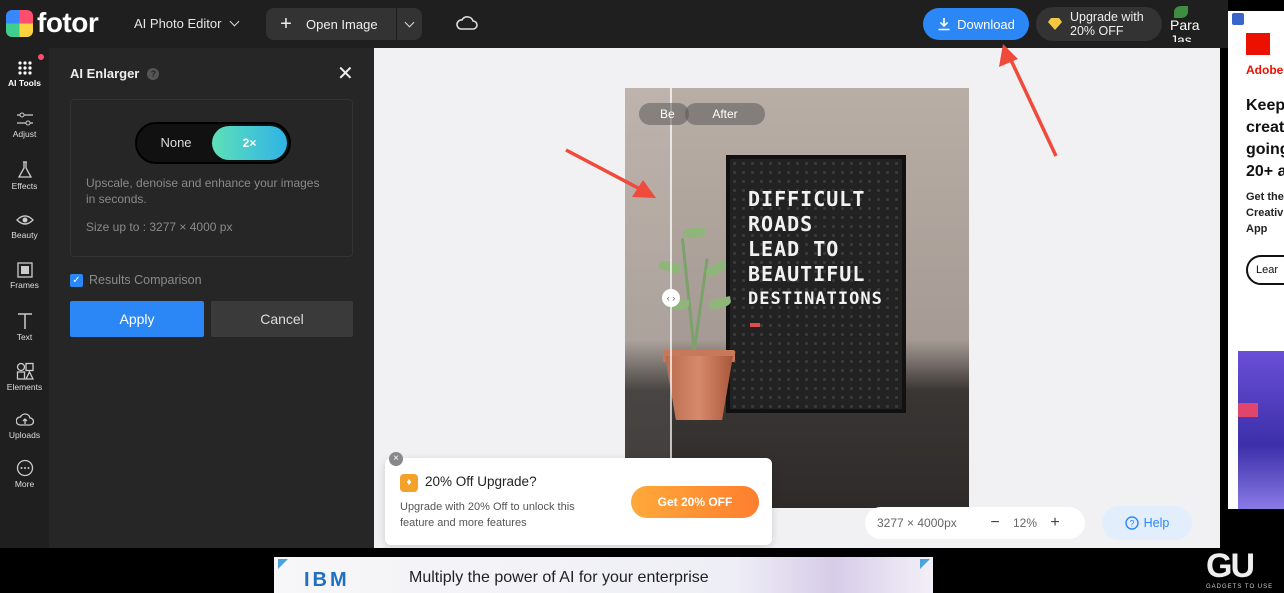 This screenshot has width=1284, height=593. Describe the element at coordinates (24, 337) in the screenshot. I see `rail-label: Text` at that location.